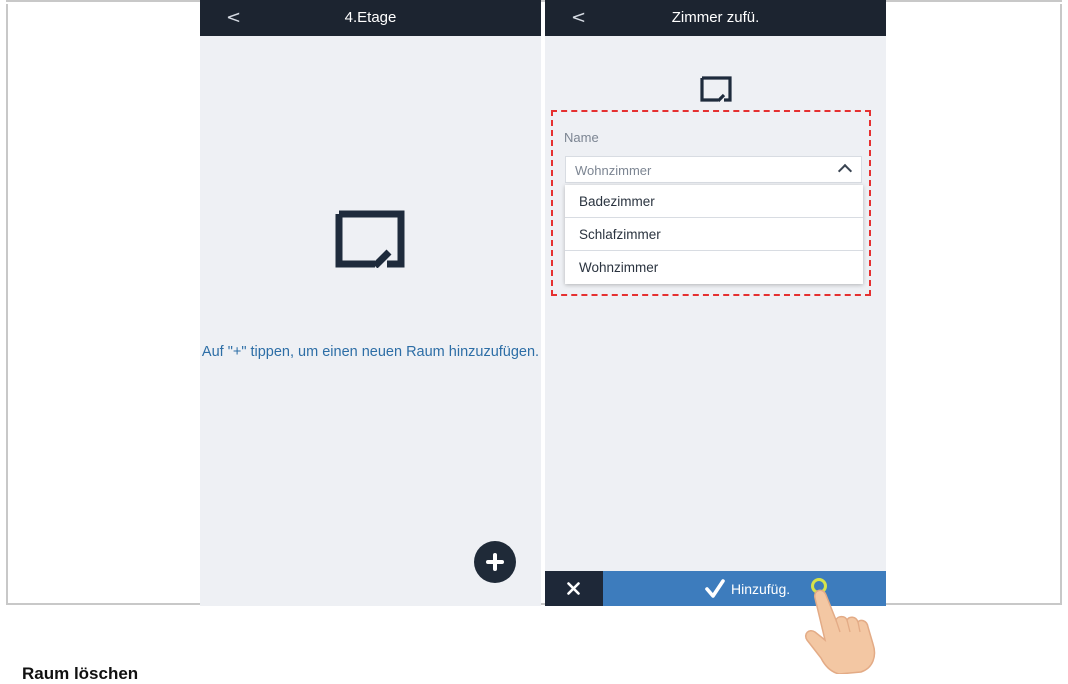 The width and height of the screenshot is (1068, 684). I want to click on cancel-button, so click(574, 588).